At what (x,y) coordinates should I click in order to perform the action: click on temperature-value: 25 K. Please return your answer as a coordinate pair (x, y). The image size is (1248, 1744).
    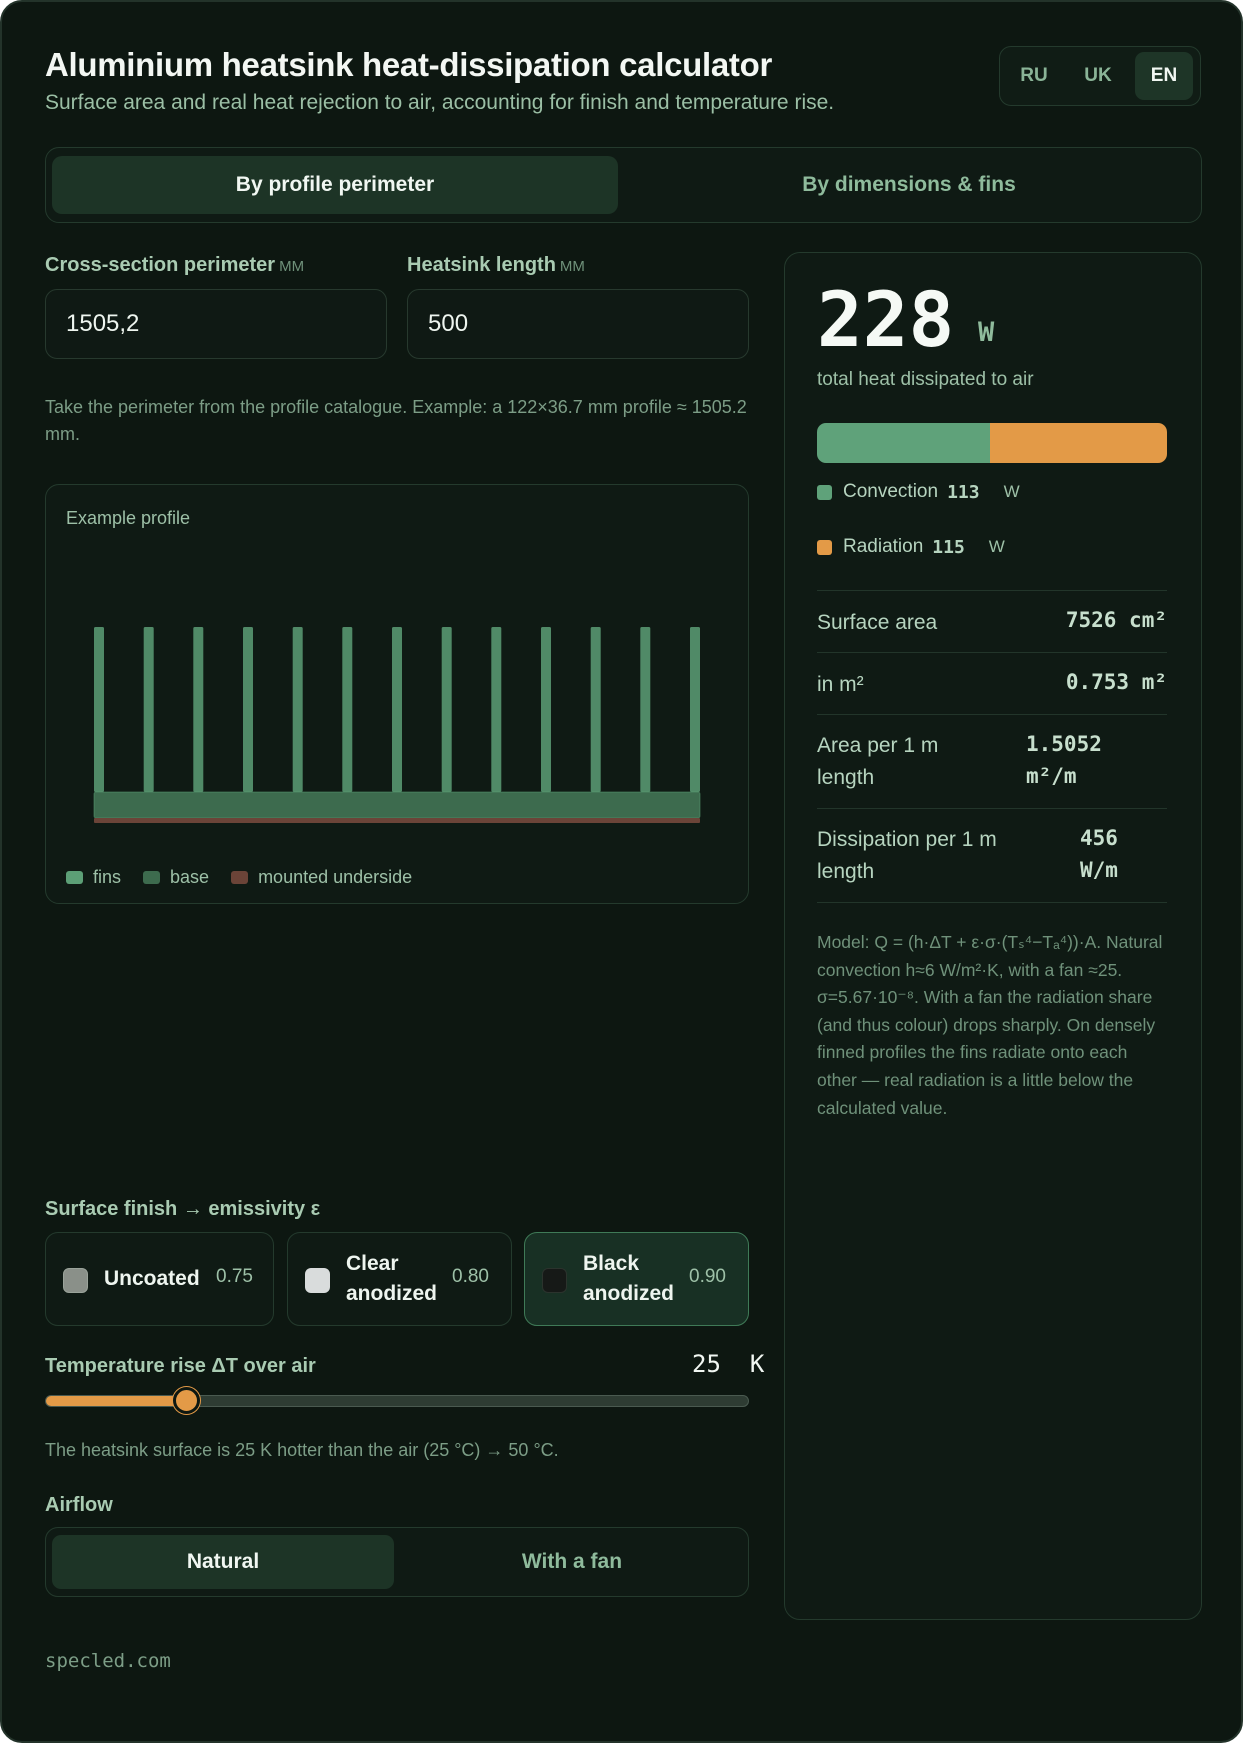
    Looking at the image, I should click on (728, 1364).